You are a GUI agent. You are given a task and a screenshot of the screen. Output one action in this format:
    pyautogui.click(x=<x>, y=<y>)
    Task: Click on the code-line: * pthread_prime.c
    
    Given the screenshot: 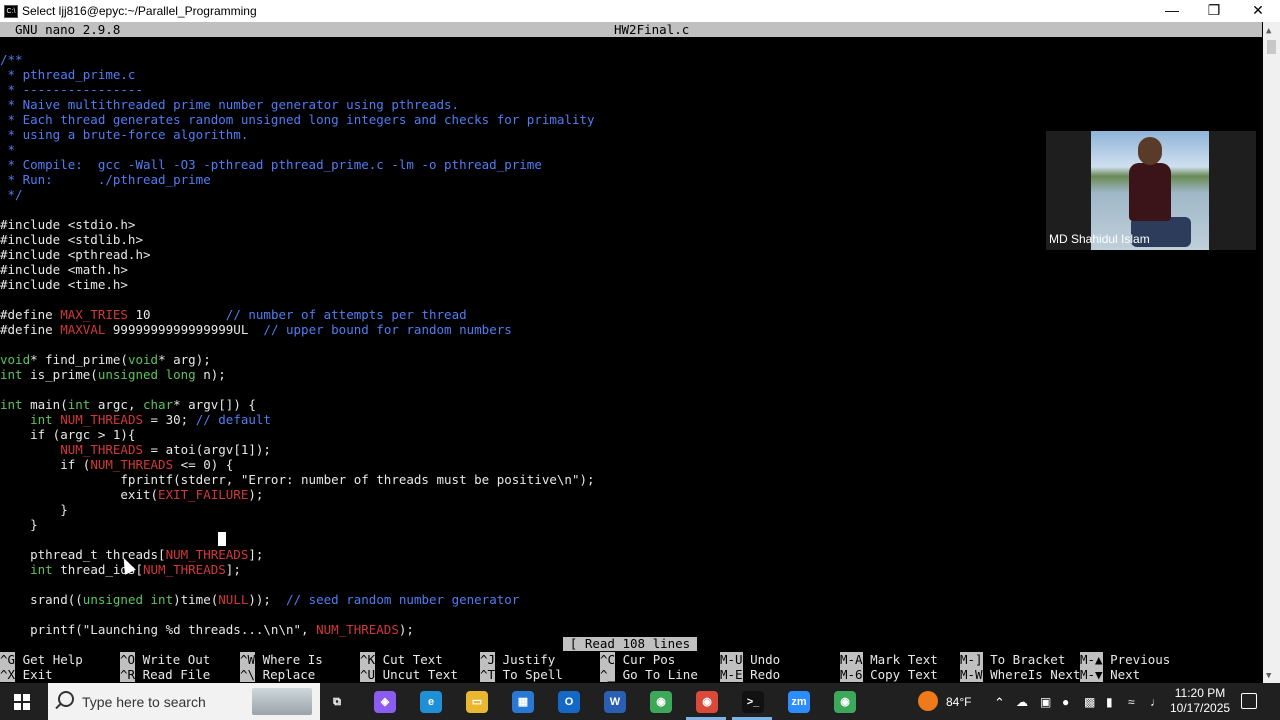 What is the action you would take?
    pyautogui.click(x=68, y=74)
    